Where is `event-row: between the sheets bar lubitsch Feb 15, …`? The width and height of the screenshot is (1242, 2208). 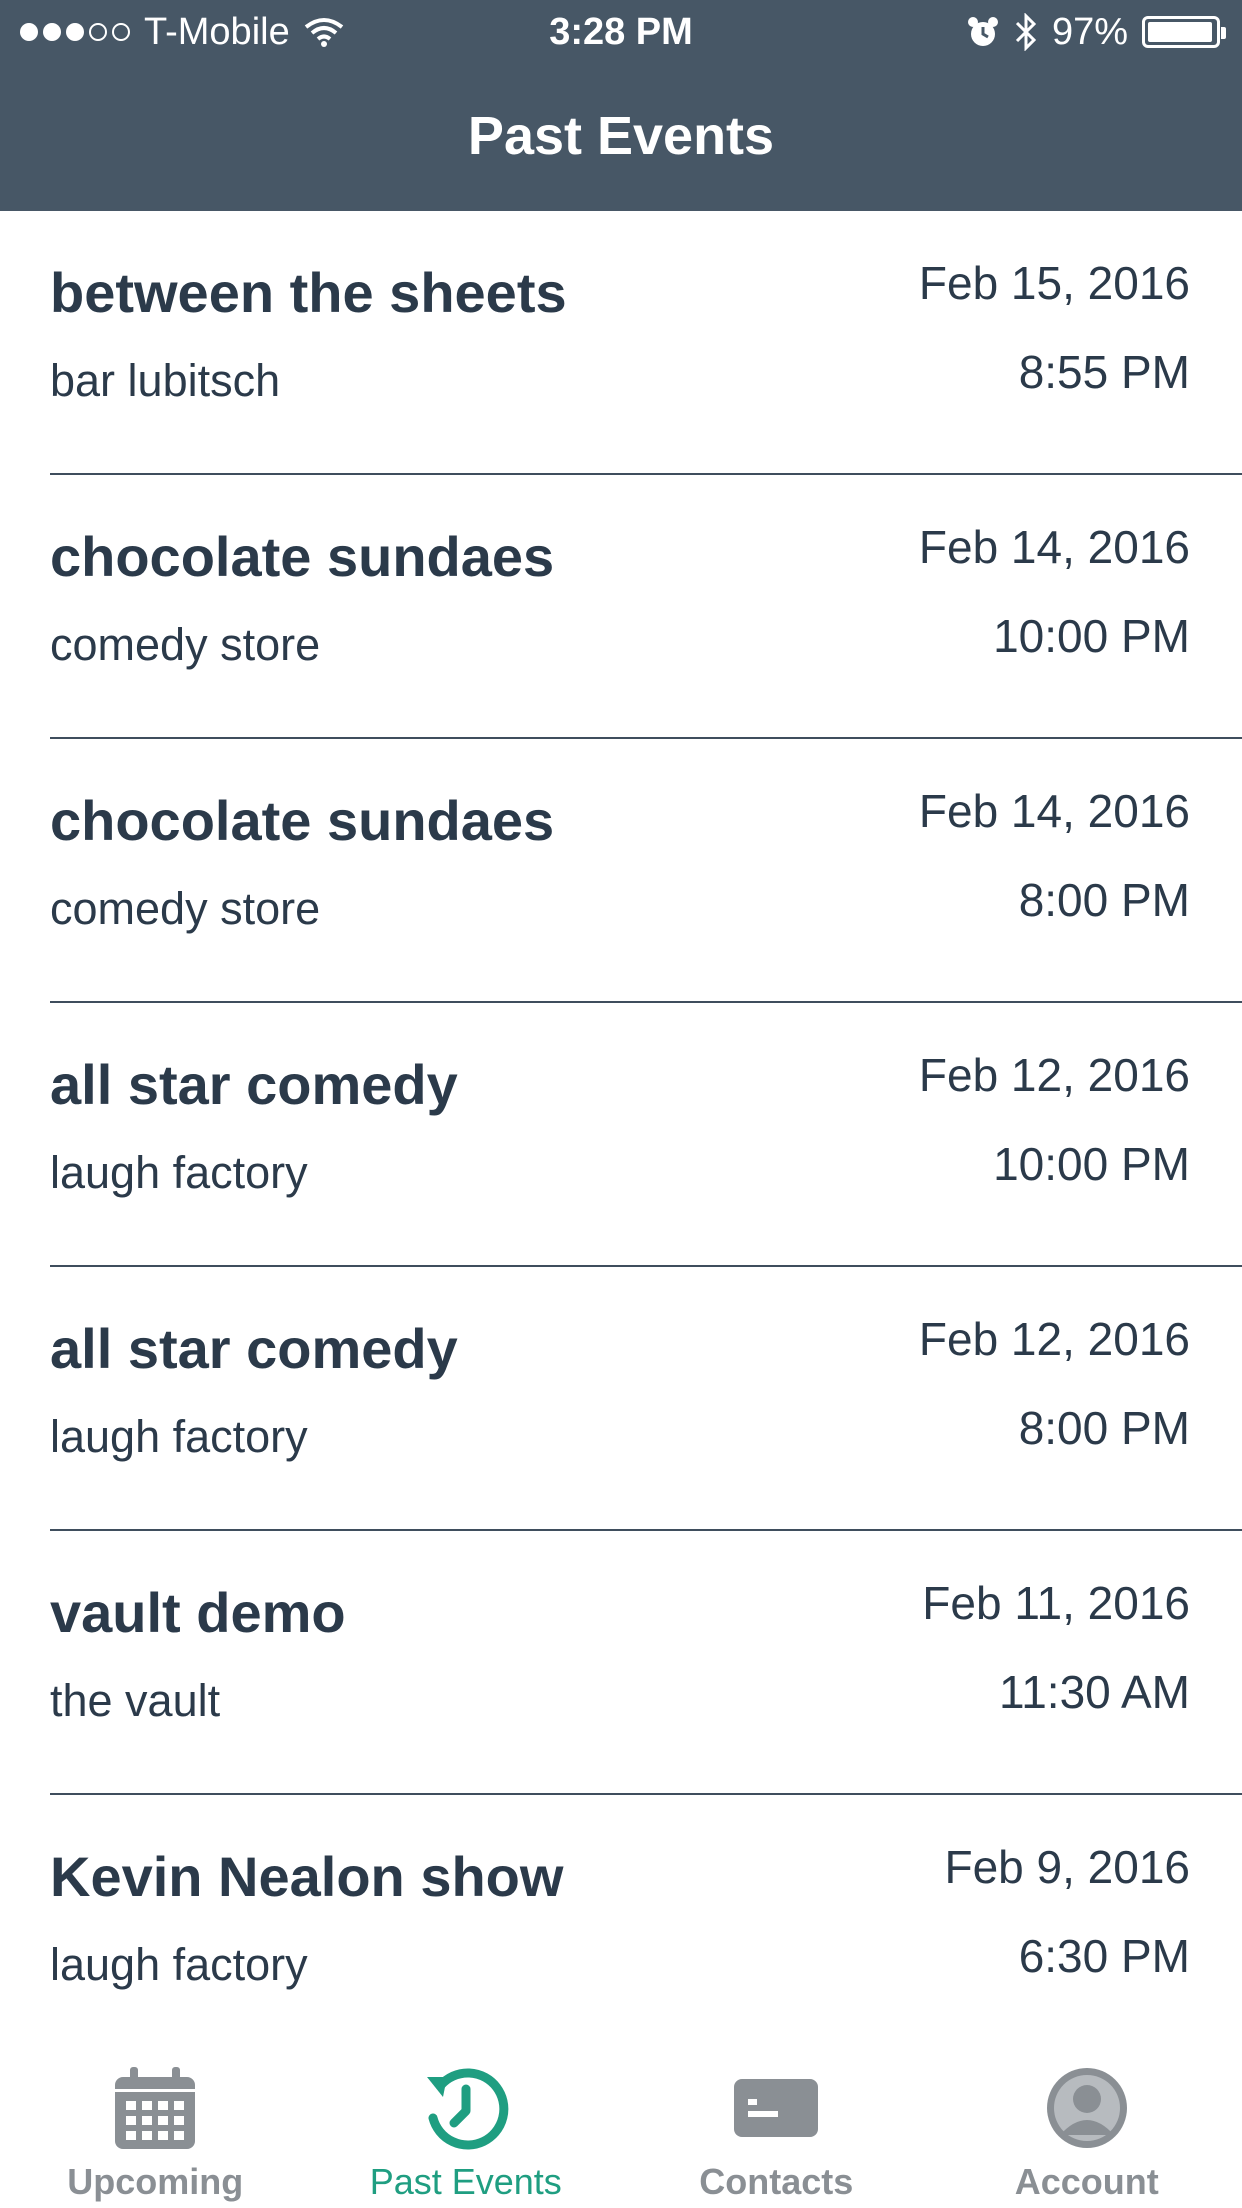
event-row: between the sheets bar lubitsch Feb 15, … is located at coordinates (621, 343).